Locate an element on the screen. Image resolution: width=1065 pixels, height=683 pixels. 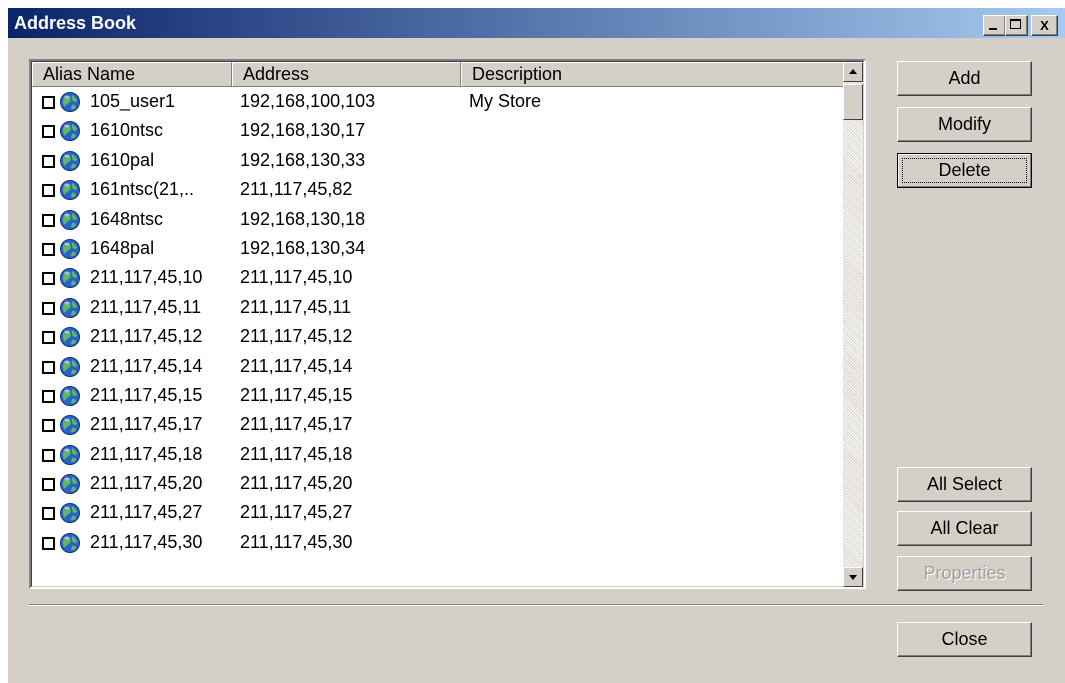
minimize-icon is located at coordinates (993, 29).